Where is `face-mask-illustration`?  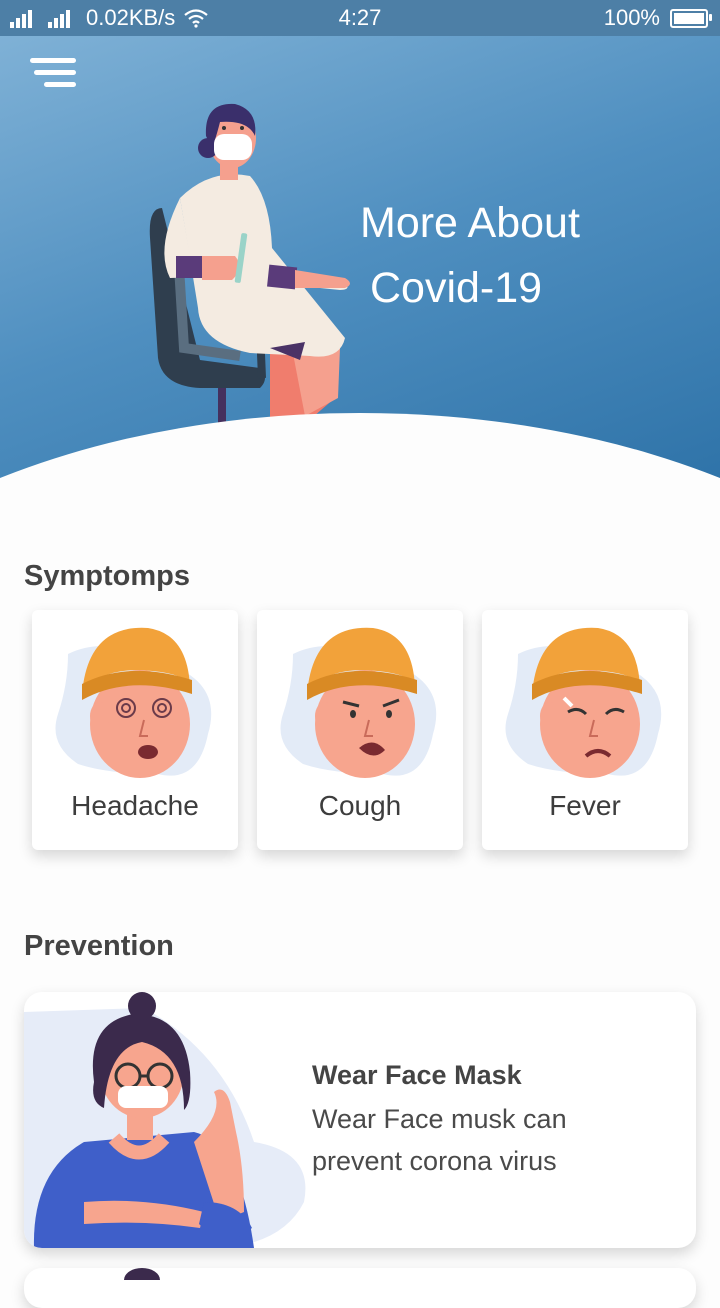
face-mask-illustration is located at coordinates (165, 1120).